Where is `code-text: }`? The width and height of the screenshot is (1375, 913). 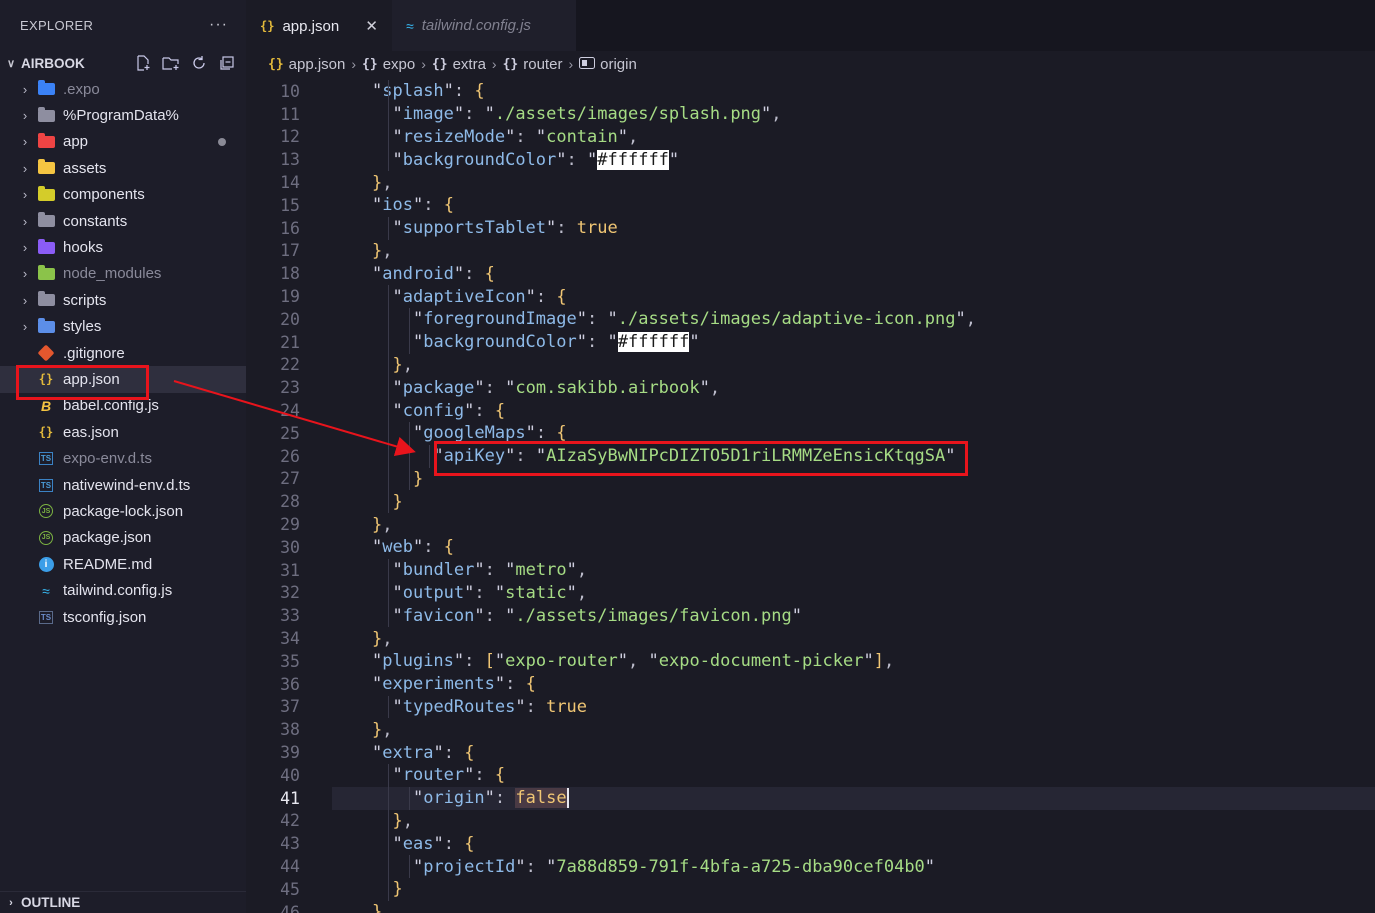
code-text: } is located at coordinates (397, 501).